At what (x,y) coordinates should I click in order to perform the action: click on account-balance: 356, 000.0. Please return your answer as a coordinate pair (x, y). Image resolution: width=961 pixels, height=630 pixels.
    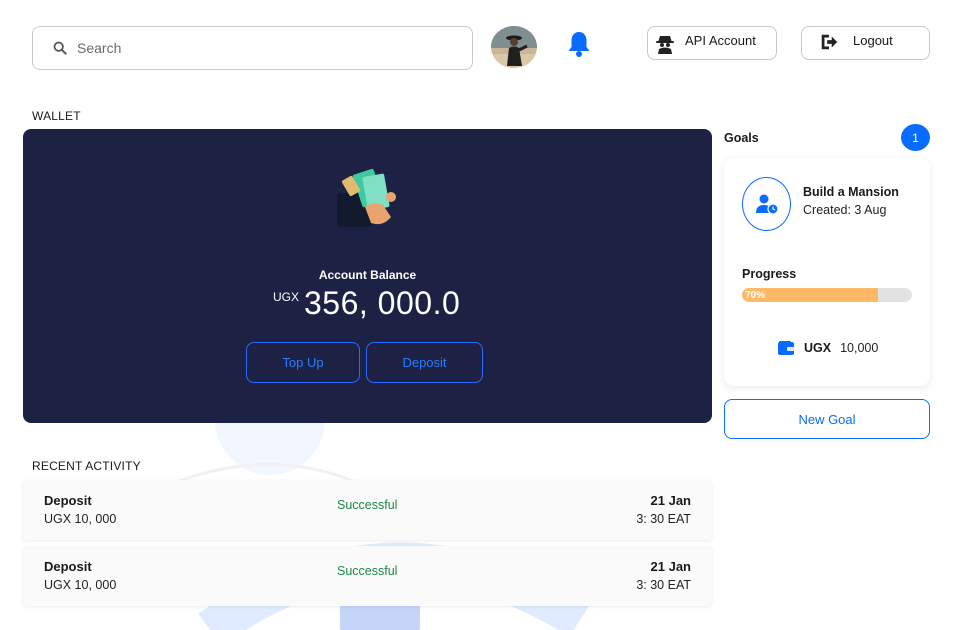
    Looking at the image, I should click on (382, 303).